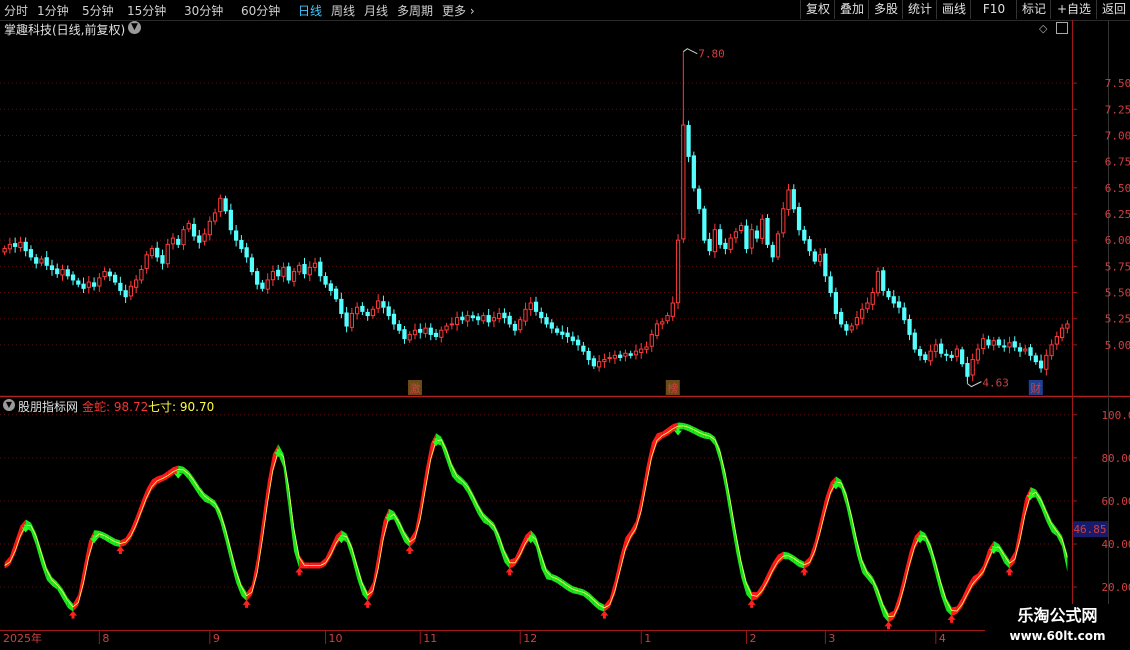  What do you see at coordinates (9, 405) in the screenshot?
I see `indicator-chevron-icon: ▼` at bounding box center [9, 405].